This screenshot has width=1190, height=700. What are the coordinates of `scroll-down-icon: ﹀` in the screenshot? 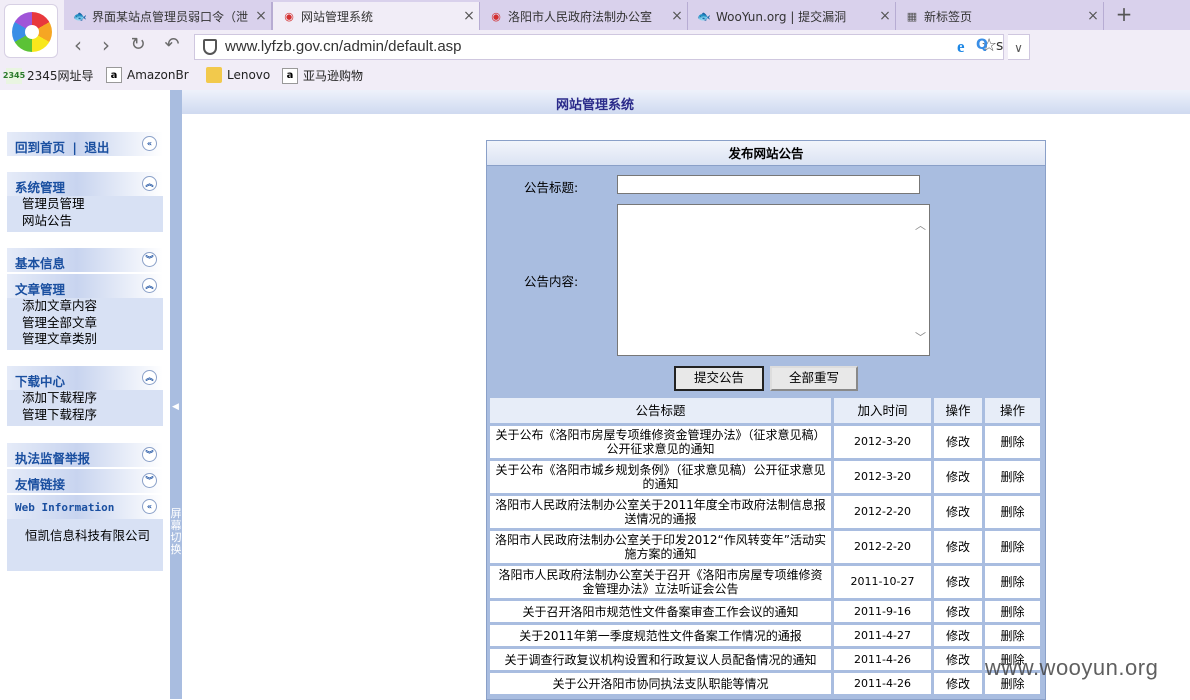 It's located at (920, 337).